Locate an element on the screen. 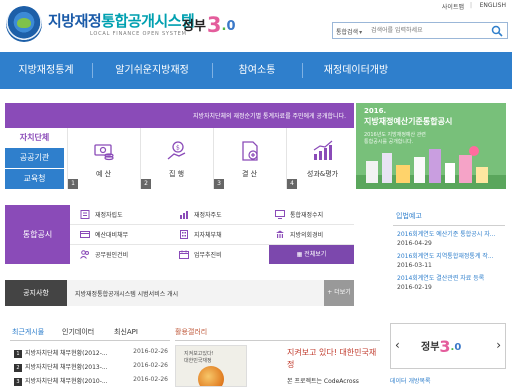 Image resolution: width=512 pixels, height=387 pixels. gov30-banner: ‹ 정부3.0 › is located at coordinates (448, 346).